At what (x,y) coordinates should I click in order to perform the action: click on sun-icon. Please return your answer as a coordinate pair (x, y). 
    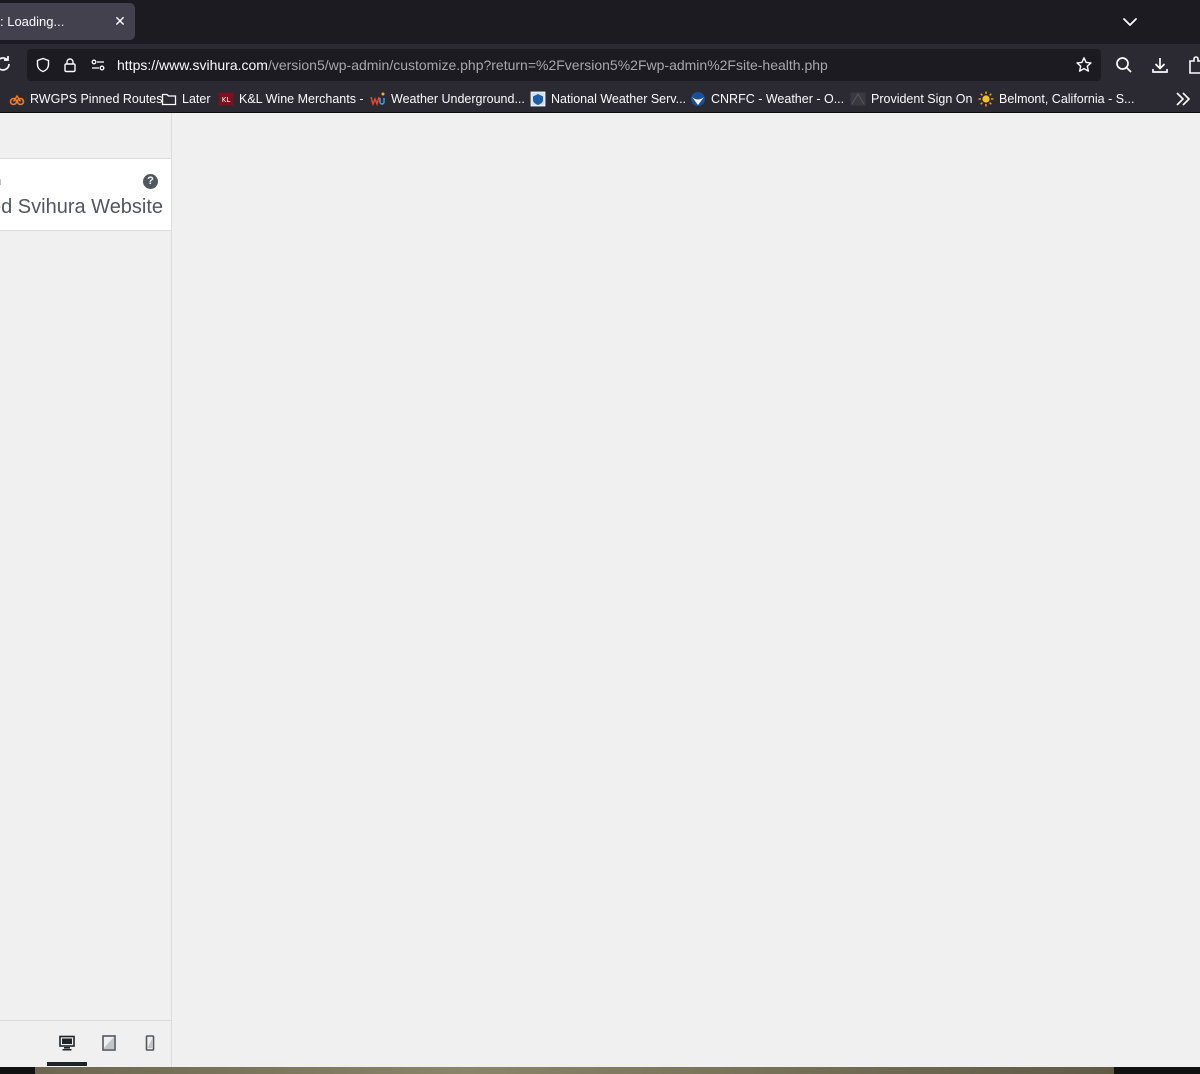
    Looking at the image, I should click on (986, 99).